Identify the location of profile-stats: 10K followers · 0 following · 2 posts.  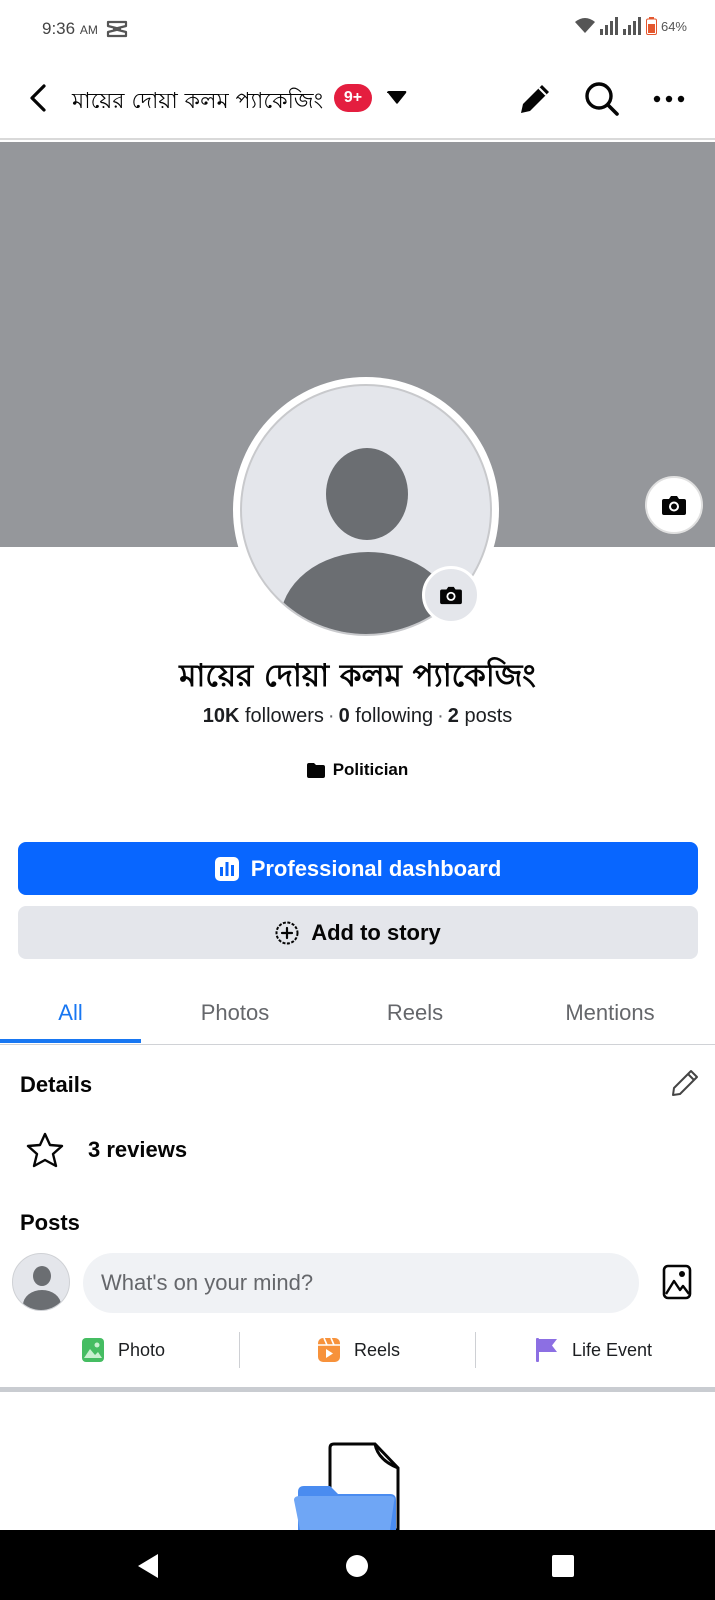
(357, 716).